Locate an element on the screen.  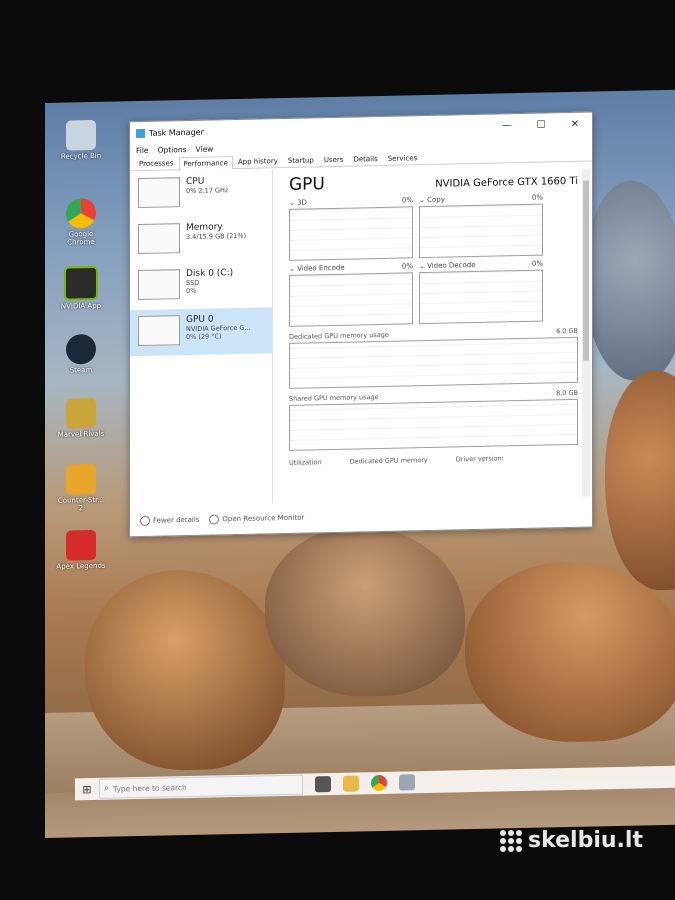
shared-memory-value: 8.0 GB is located at coordinates (567, 393).